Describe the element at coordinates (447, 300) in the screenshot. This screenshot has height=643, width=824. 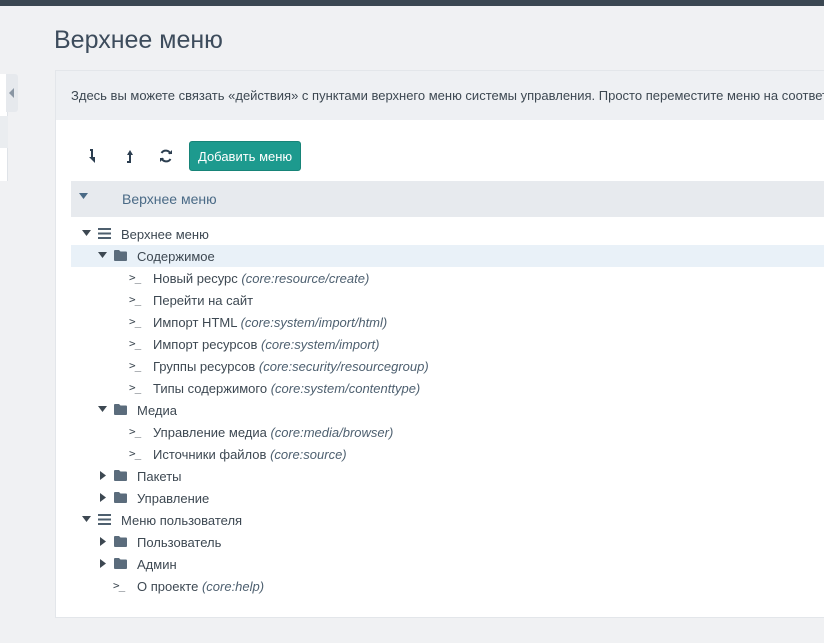
I see `tree-node-goto-site: >_ Перейти на сайт` at that location.